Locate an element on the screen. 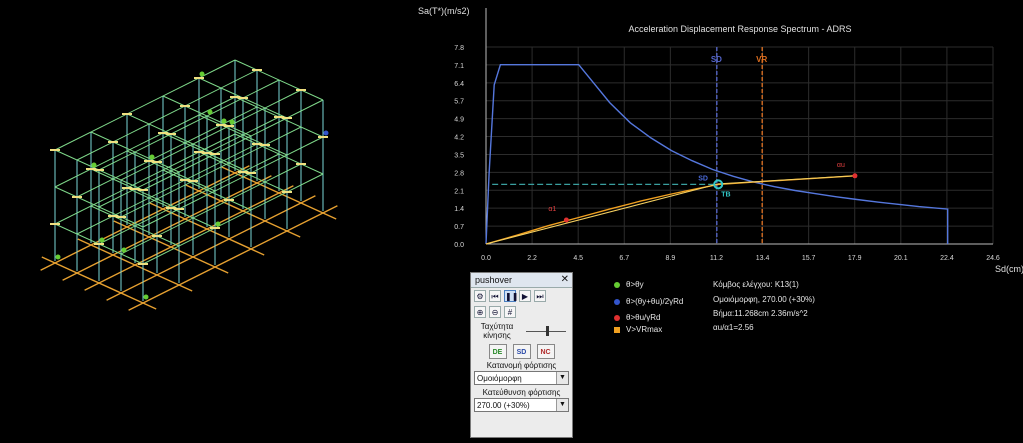 The image size is (1023, 443). legend-item-ultimate: θ>θu/γRd is located at coordinates (637, 317).